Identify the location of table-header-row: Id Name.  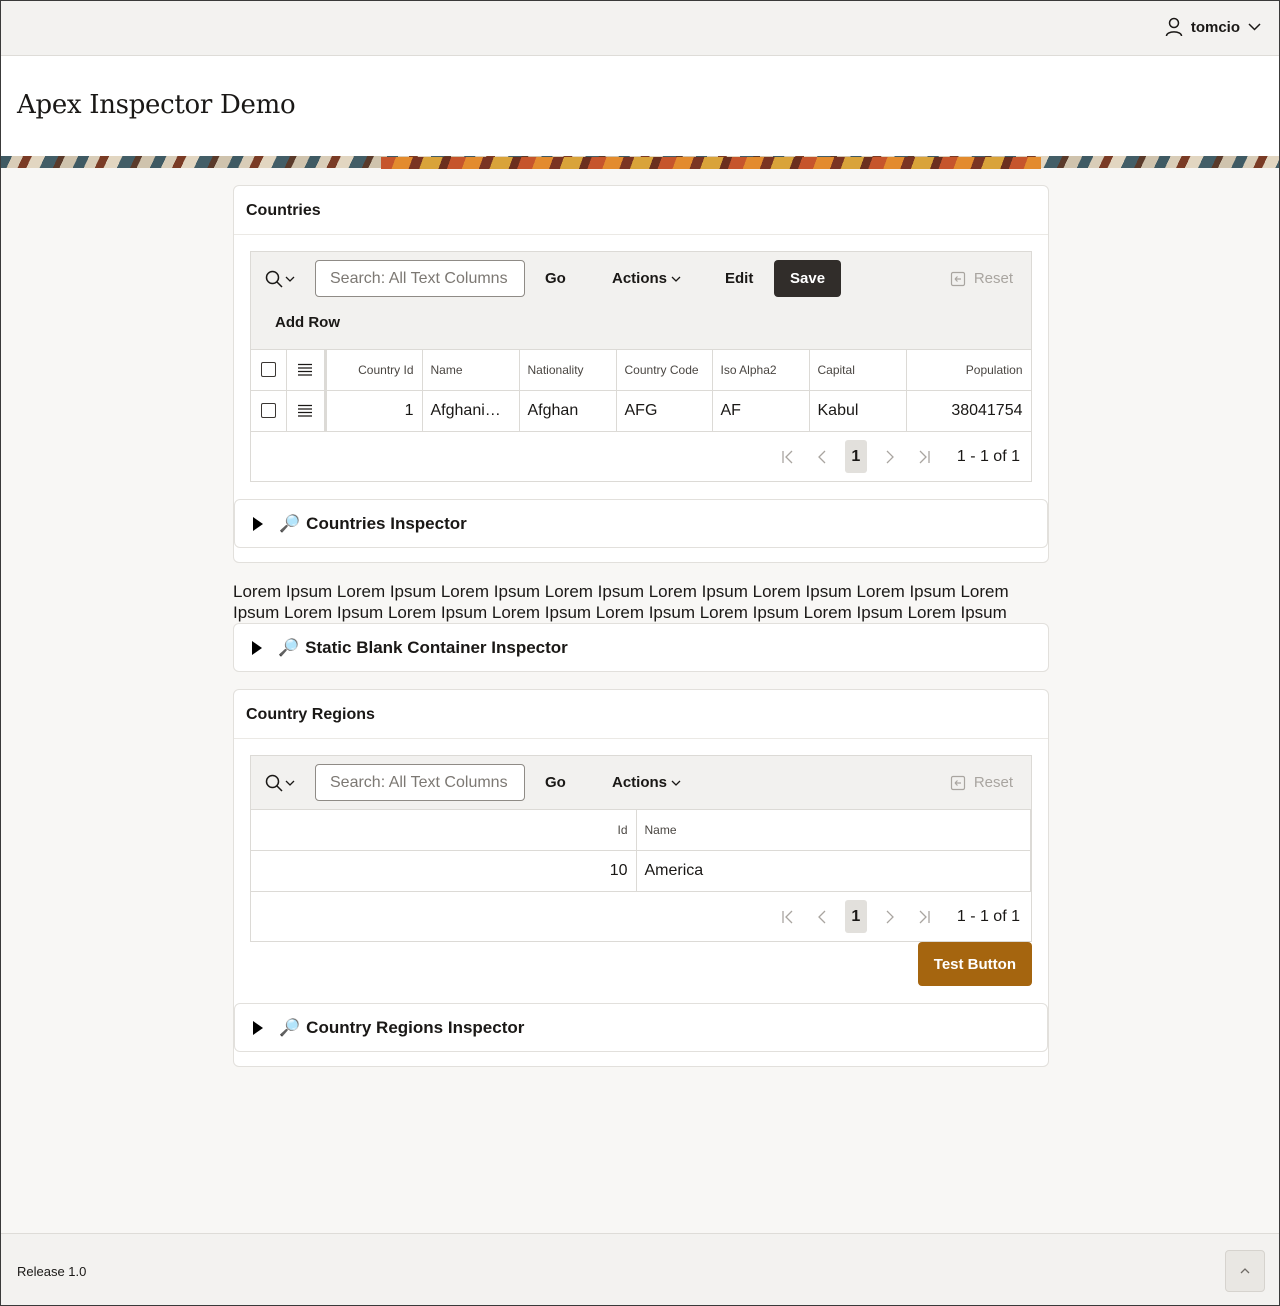
(641, 830).